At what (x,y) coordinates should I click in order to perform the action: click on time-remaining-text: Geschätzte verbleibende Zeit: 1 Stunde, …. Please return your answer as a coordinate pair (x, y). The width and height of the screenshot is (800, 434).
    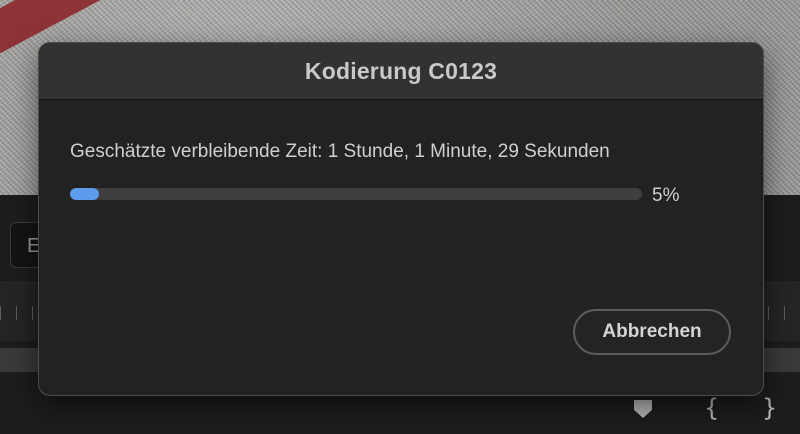
    Looking at the image, I should click on (340, 151).